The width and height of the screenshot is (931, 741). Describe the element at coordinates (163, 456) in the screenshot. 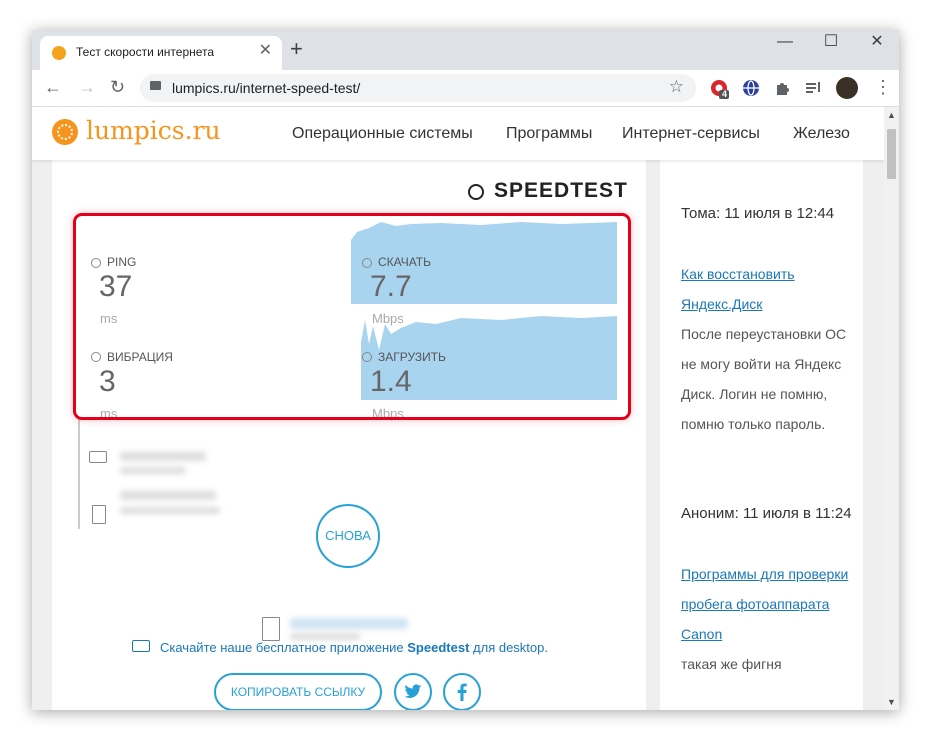

I see `blurred-provider` at that location.